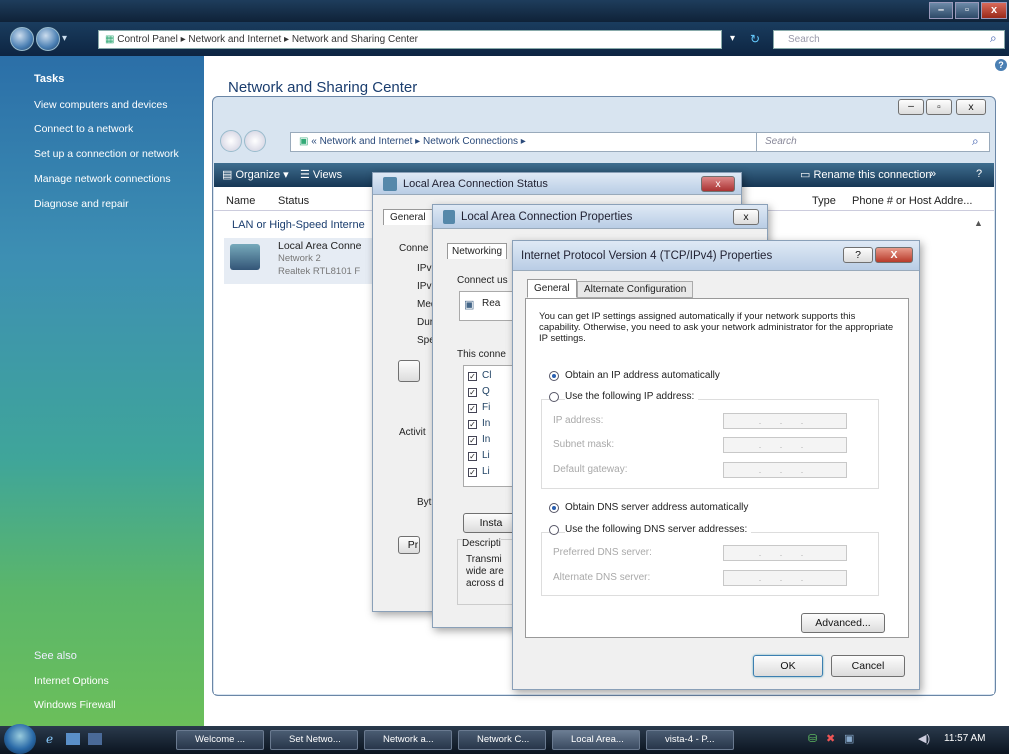 The width and height of the screenshot is (1009, 754). What do you see at coordinates (785, 421) in the screenshot?
I see `ip-address-field: . . .` at bounding box center [785, 421].